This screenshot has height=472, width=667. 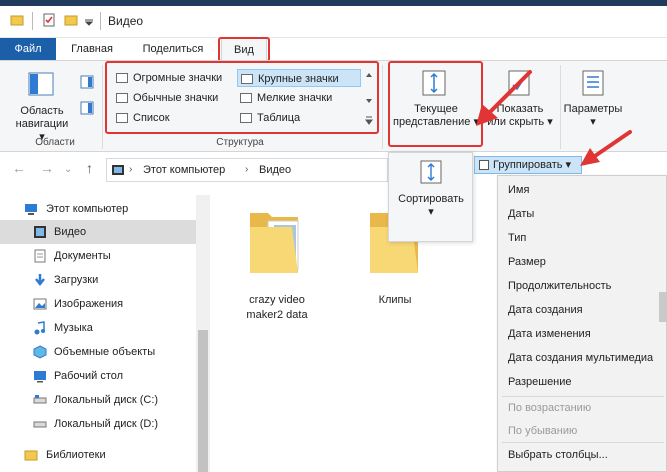 I want to click on navigation-pane-label-1: Область, so click(x=42, y=111).